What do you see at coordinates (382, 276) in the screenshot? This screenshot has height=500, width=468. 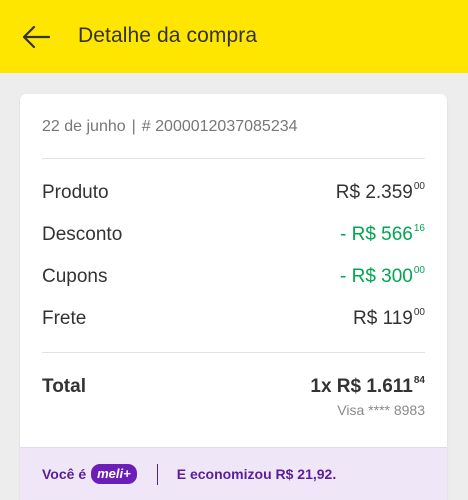 I see `row-value: - R$ 30000` at bounding box center [382, 276].